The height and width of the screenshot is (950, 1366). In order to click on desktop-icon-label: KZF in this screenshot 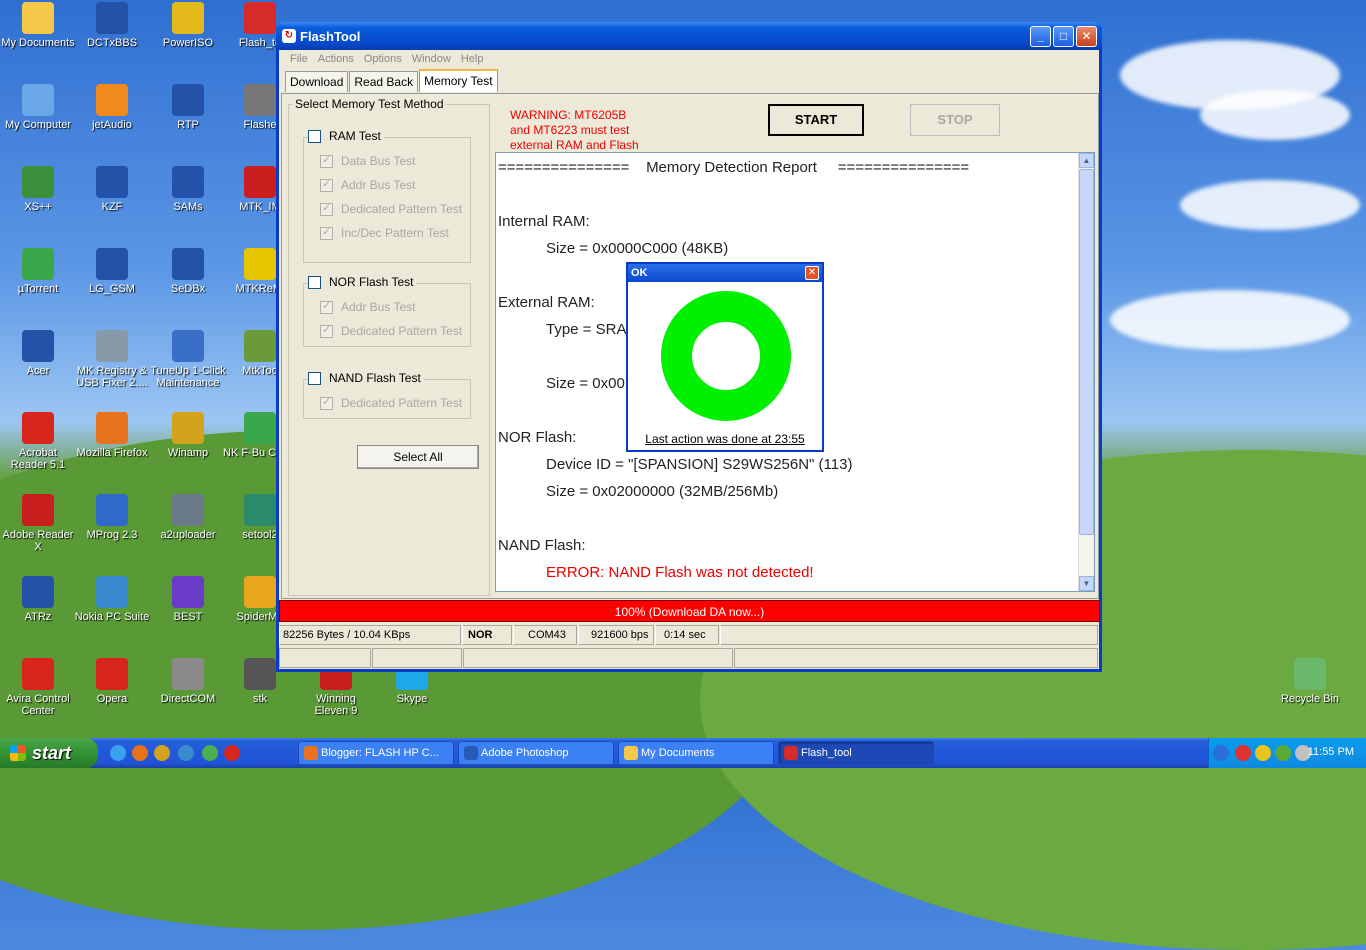, I will do `click(112, 207)`.